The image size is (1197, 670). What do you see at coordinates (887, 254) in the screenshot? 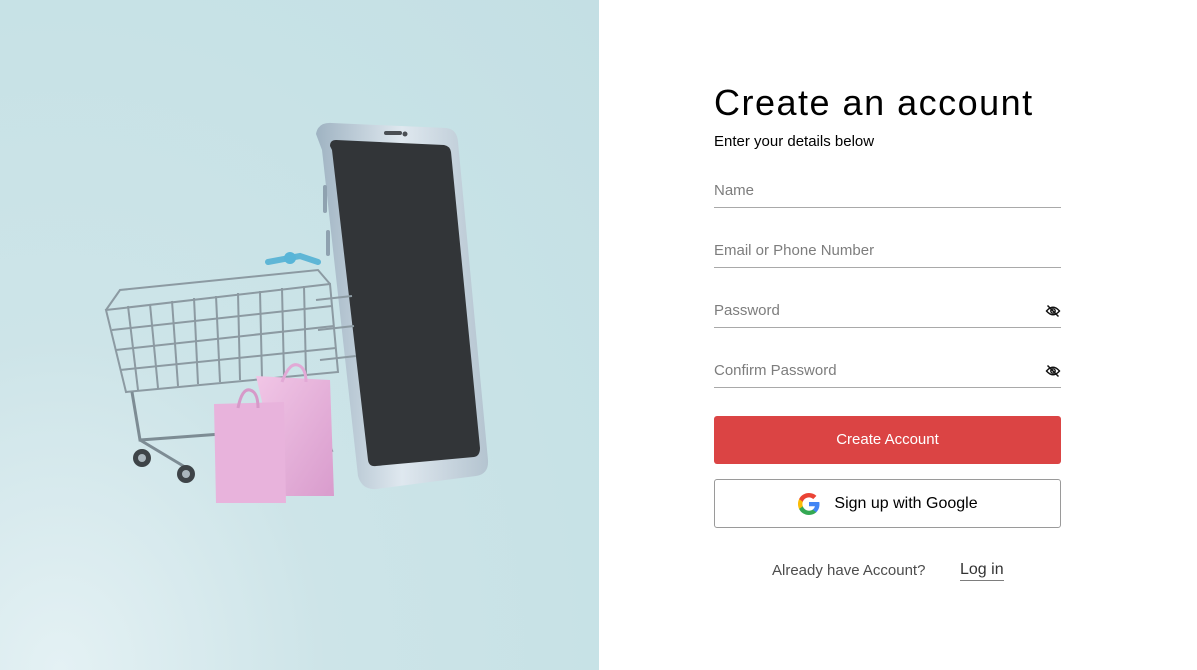
I see `email-field: Email or Phone Number` at bounding box center [887, 254].